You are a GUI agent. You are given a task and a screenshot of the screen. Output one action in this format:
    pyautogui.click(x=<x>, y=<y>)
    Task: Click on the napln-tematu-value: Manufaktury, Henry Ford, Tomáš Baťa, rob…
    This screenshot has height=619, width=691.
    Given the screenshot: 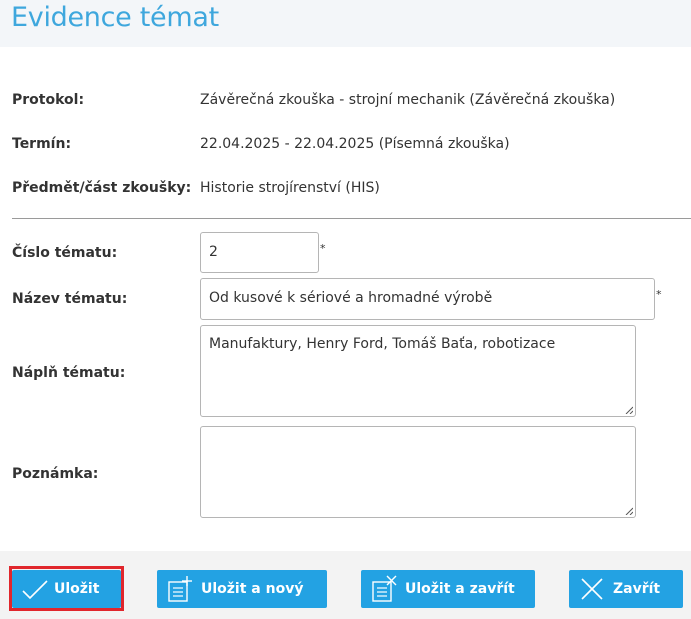 What is the action you would take?
    pyautogui.click(x=382, y=344)
    